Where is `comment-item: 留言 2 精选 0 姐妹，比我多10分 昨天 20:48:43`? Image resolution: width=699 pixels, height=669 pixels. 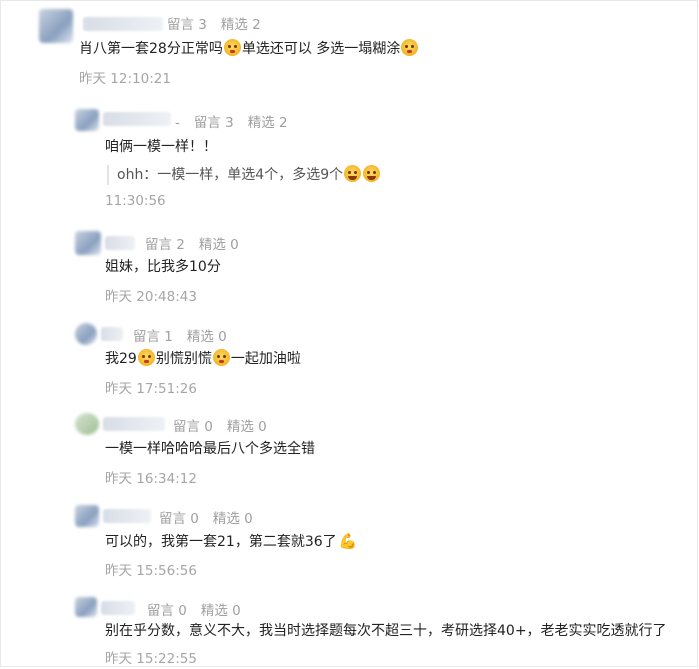
comment-item: 留言 2 精选 0 姐妹，比我多10分 昨天 20:48:43 is located at coordinates (375, 271).